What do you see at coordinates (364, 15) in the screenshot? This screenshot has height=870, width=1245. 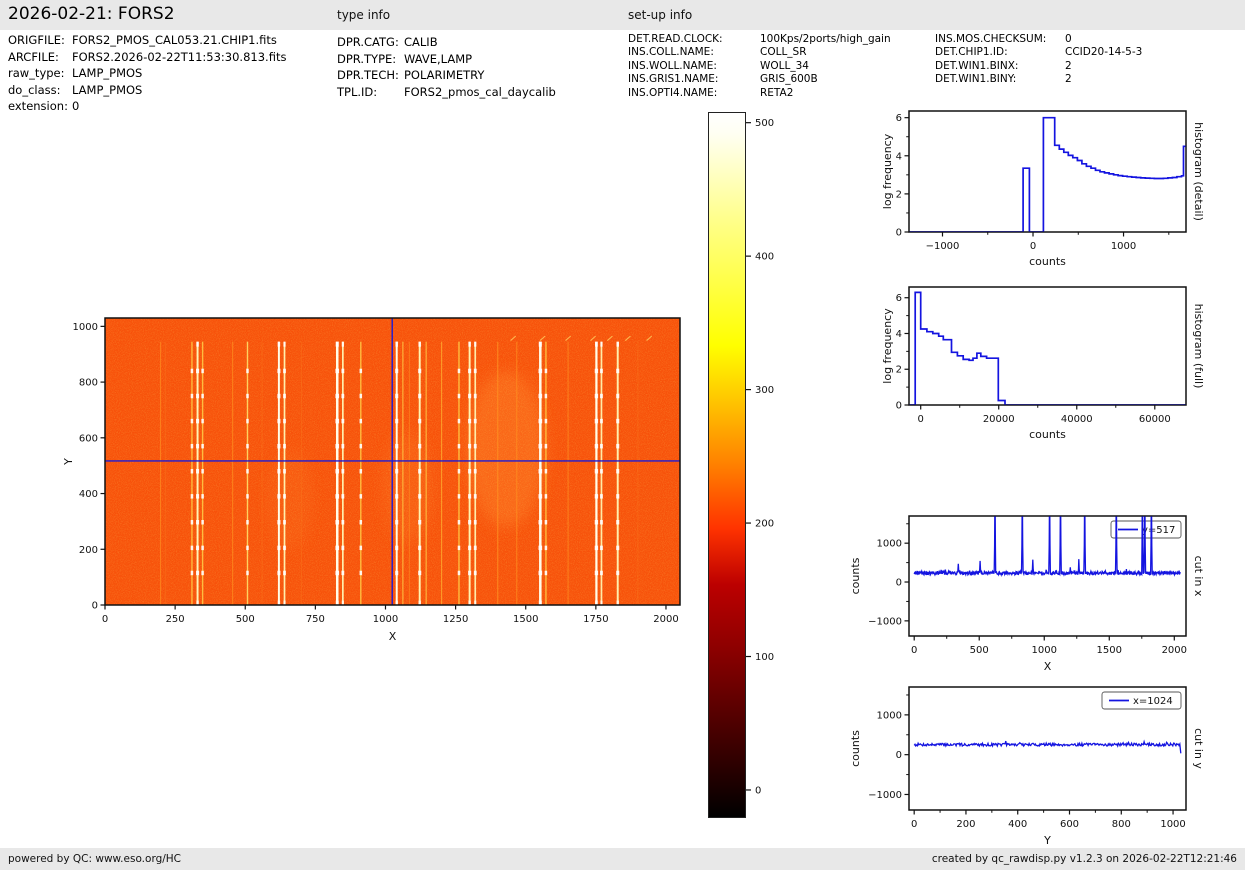 I see `type-info-heading: type info` at bounding box center [364, 15].